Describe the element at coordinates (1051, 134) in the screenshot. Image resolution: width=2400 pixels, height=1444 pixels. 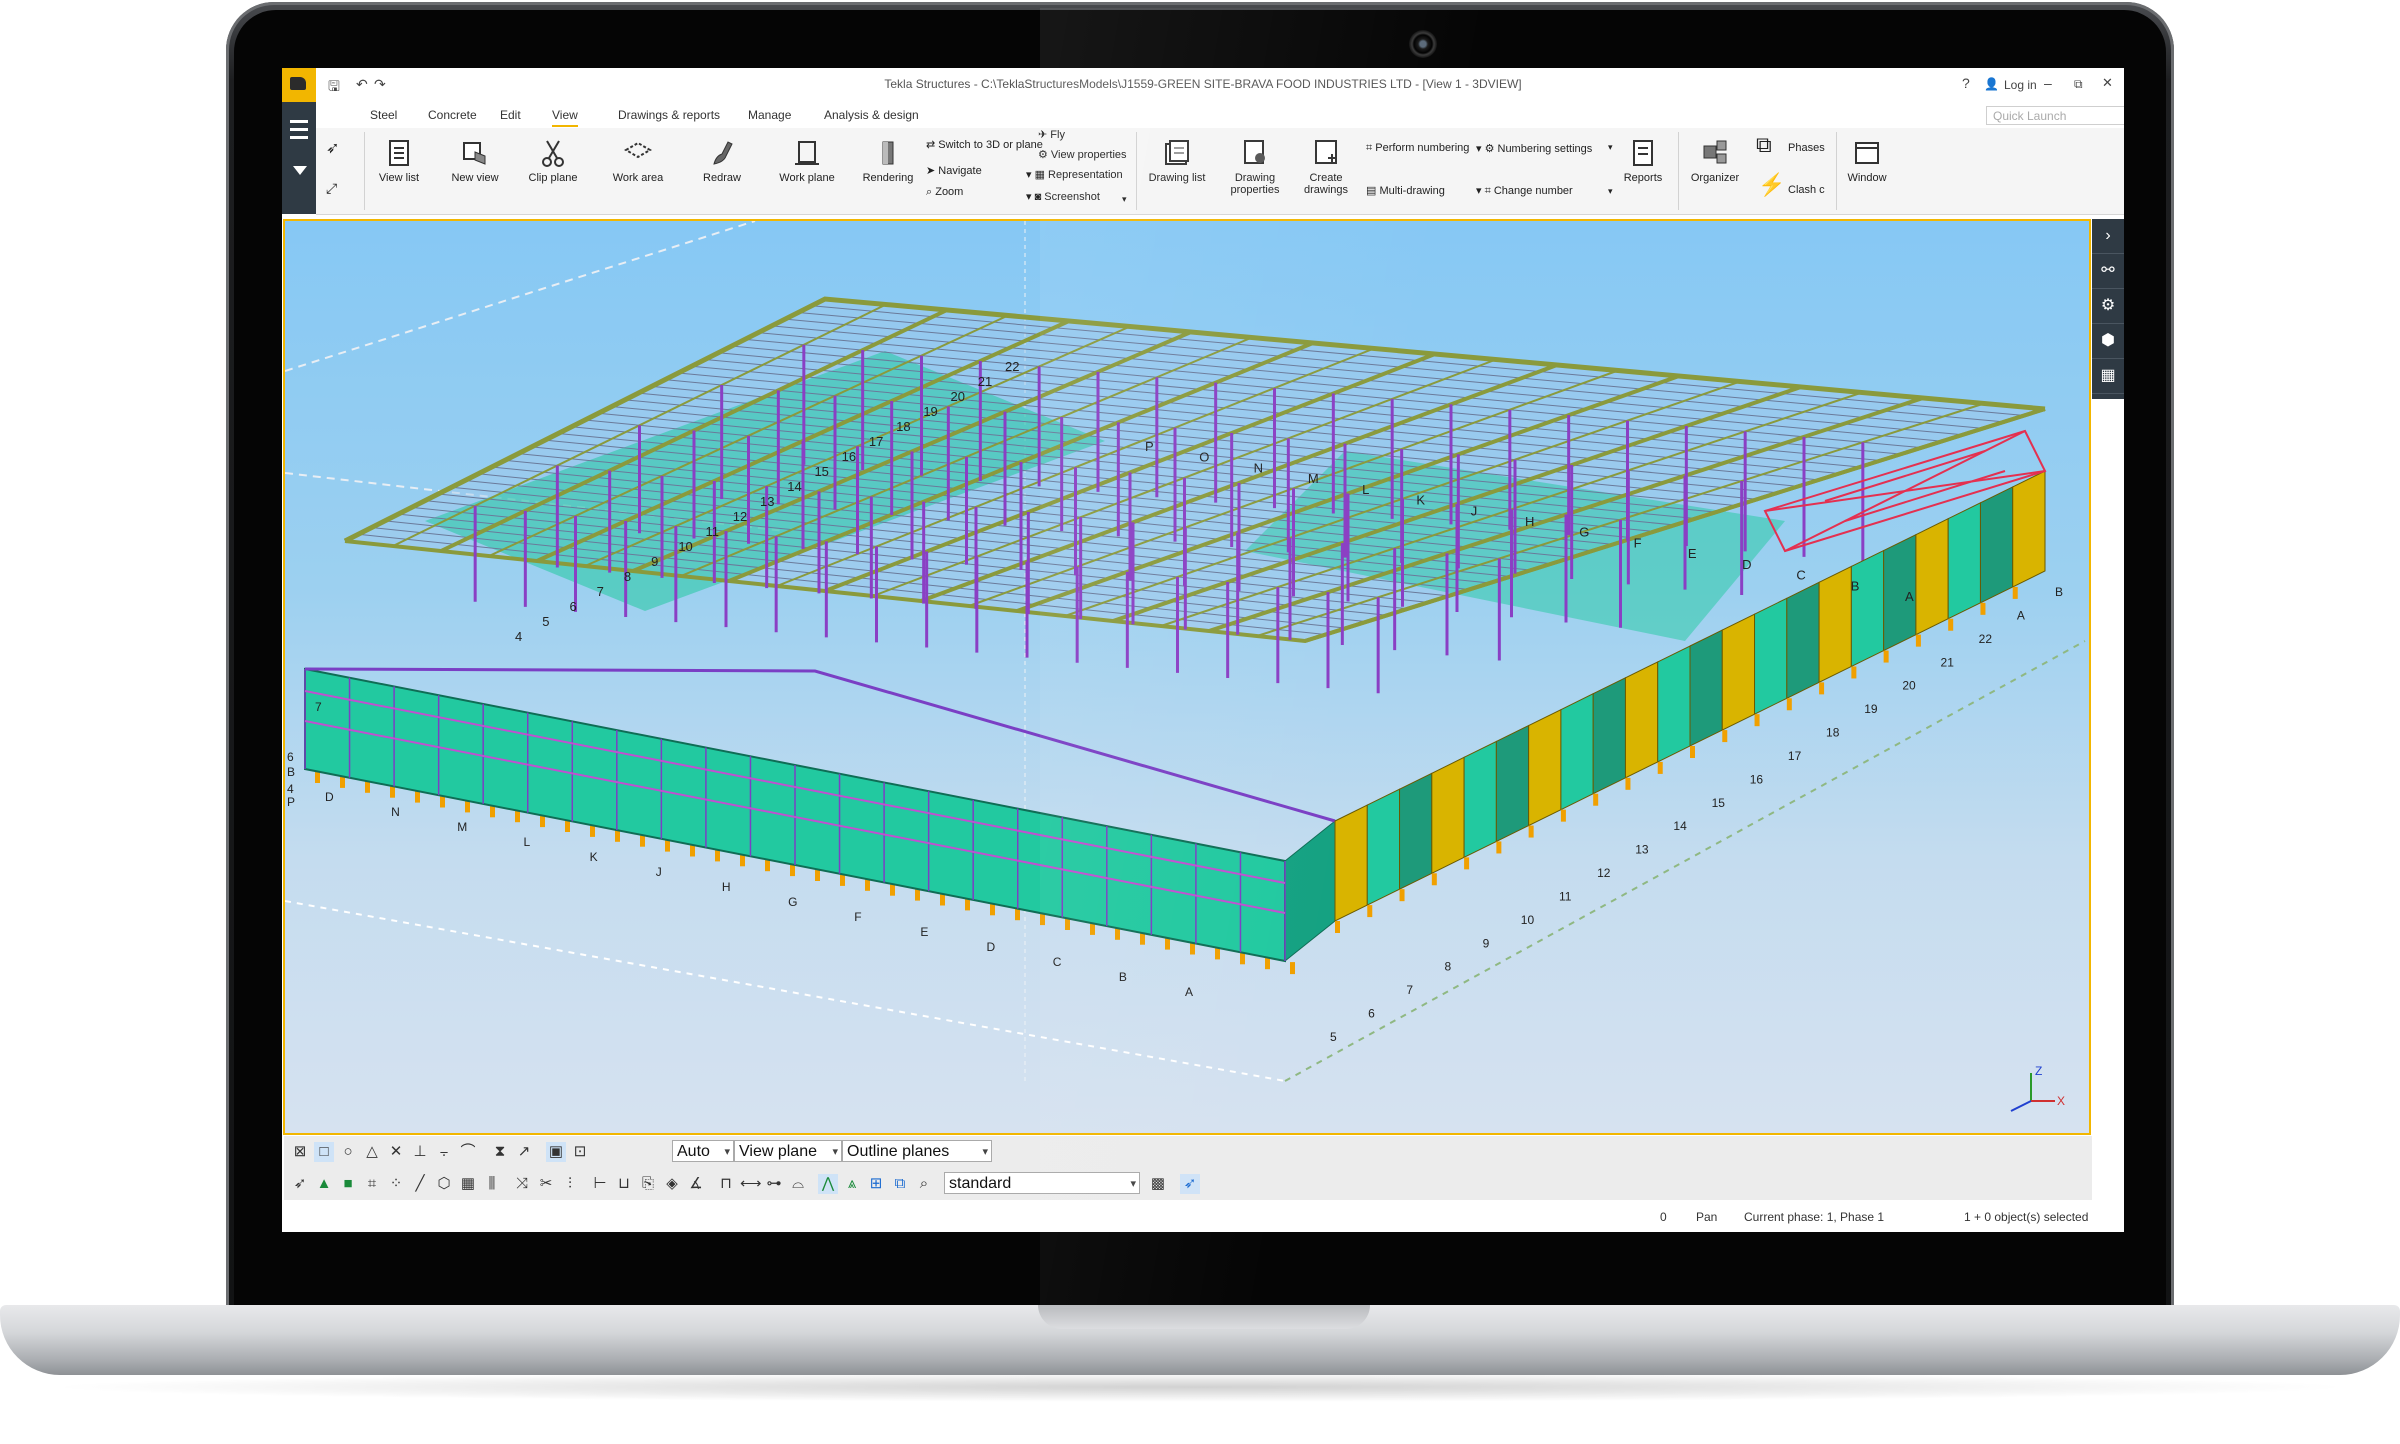
I see `fly-button: ✈ Fly` at that location.